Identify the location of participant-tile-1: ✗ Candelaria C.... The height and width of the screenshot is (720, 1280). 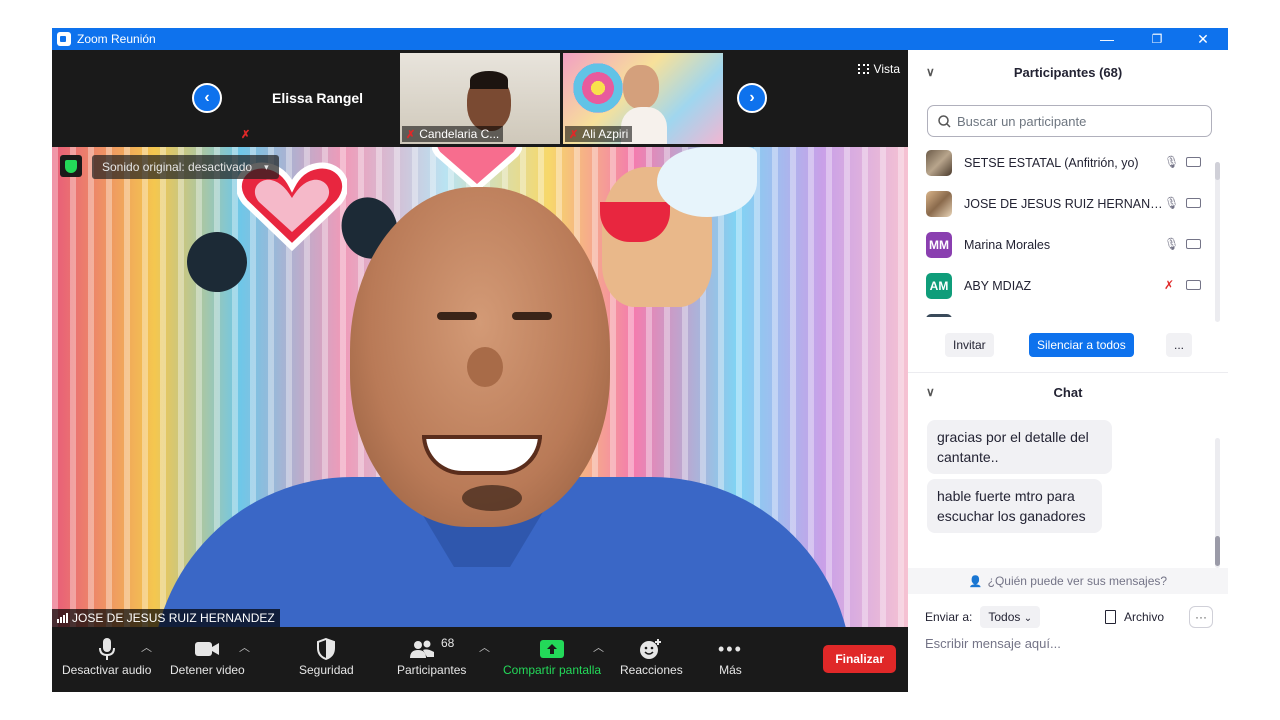
(480, 98).